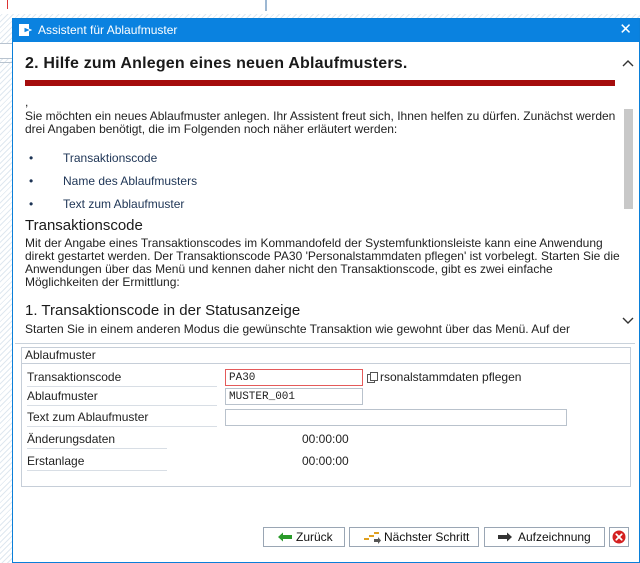 The height and width of the screenshot is (563, 640). What do you see at coordinates (505, 537) in the screenshot?
I see `arrow-right-icon` at bounding box center [505, 537].